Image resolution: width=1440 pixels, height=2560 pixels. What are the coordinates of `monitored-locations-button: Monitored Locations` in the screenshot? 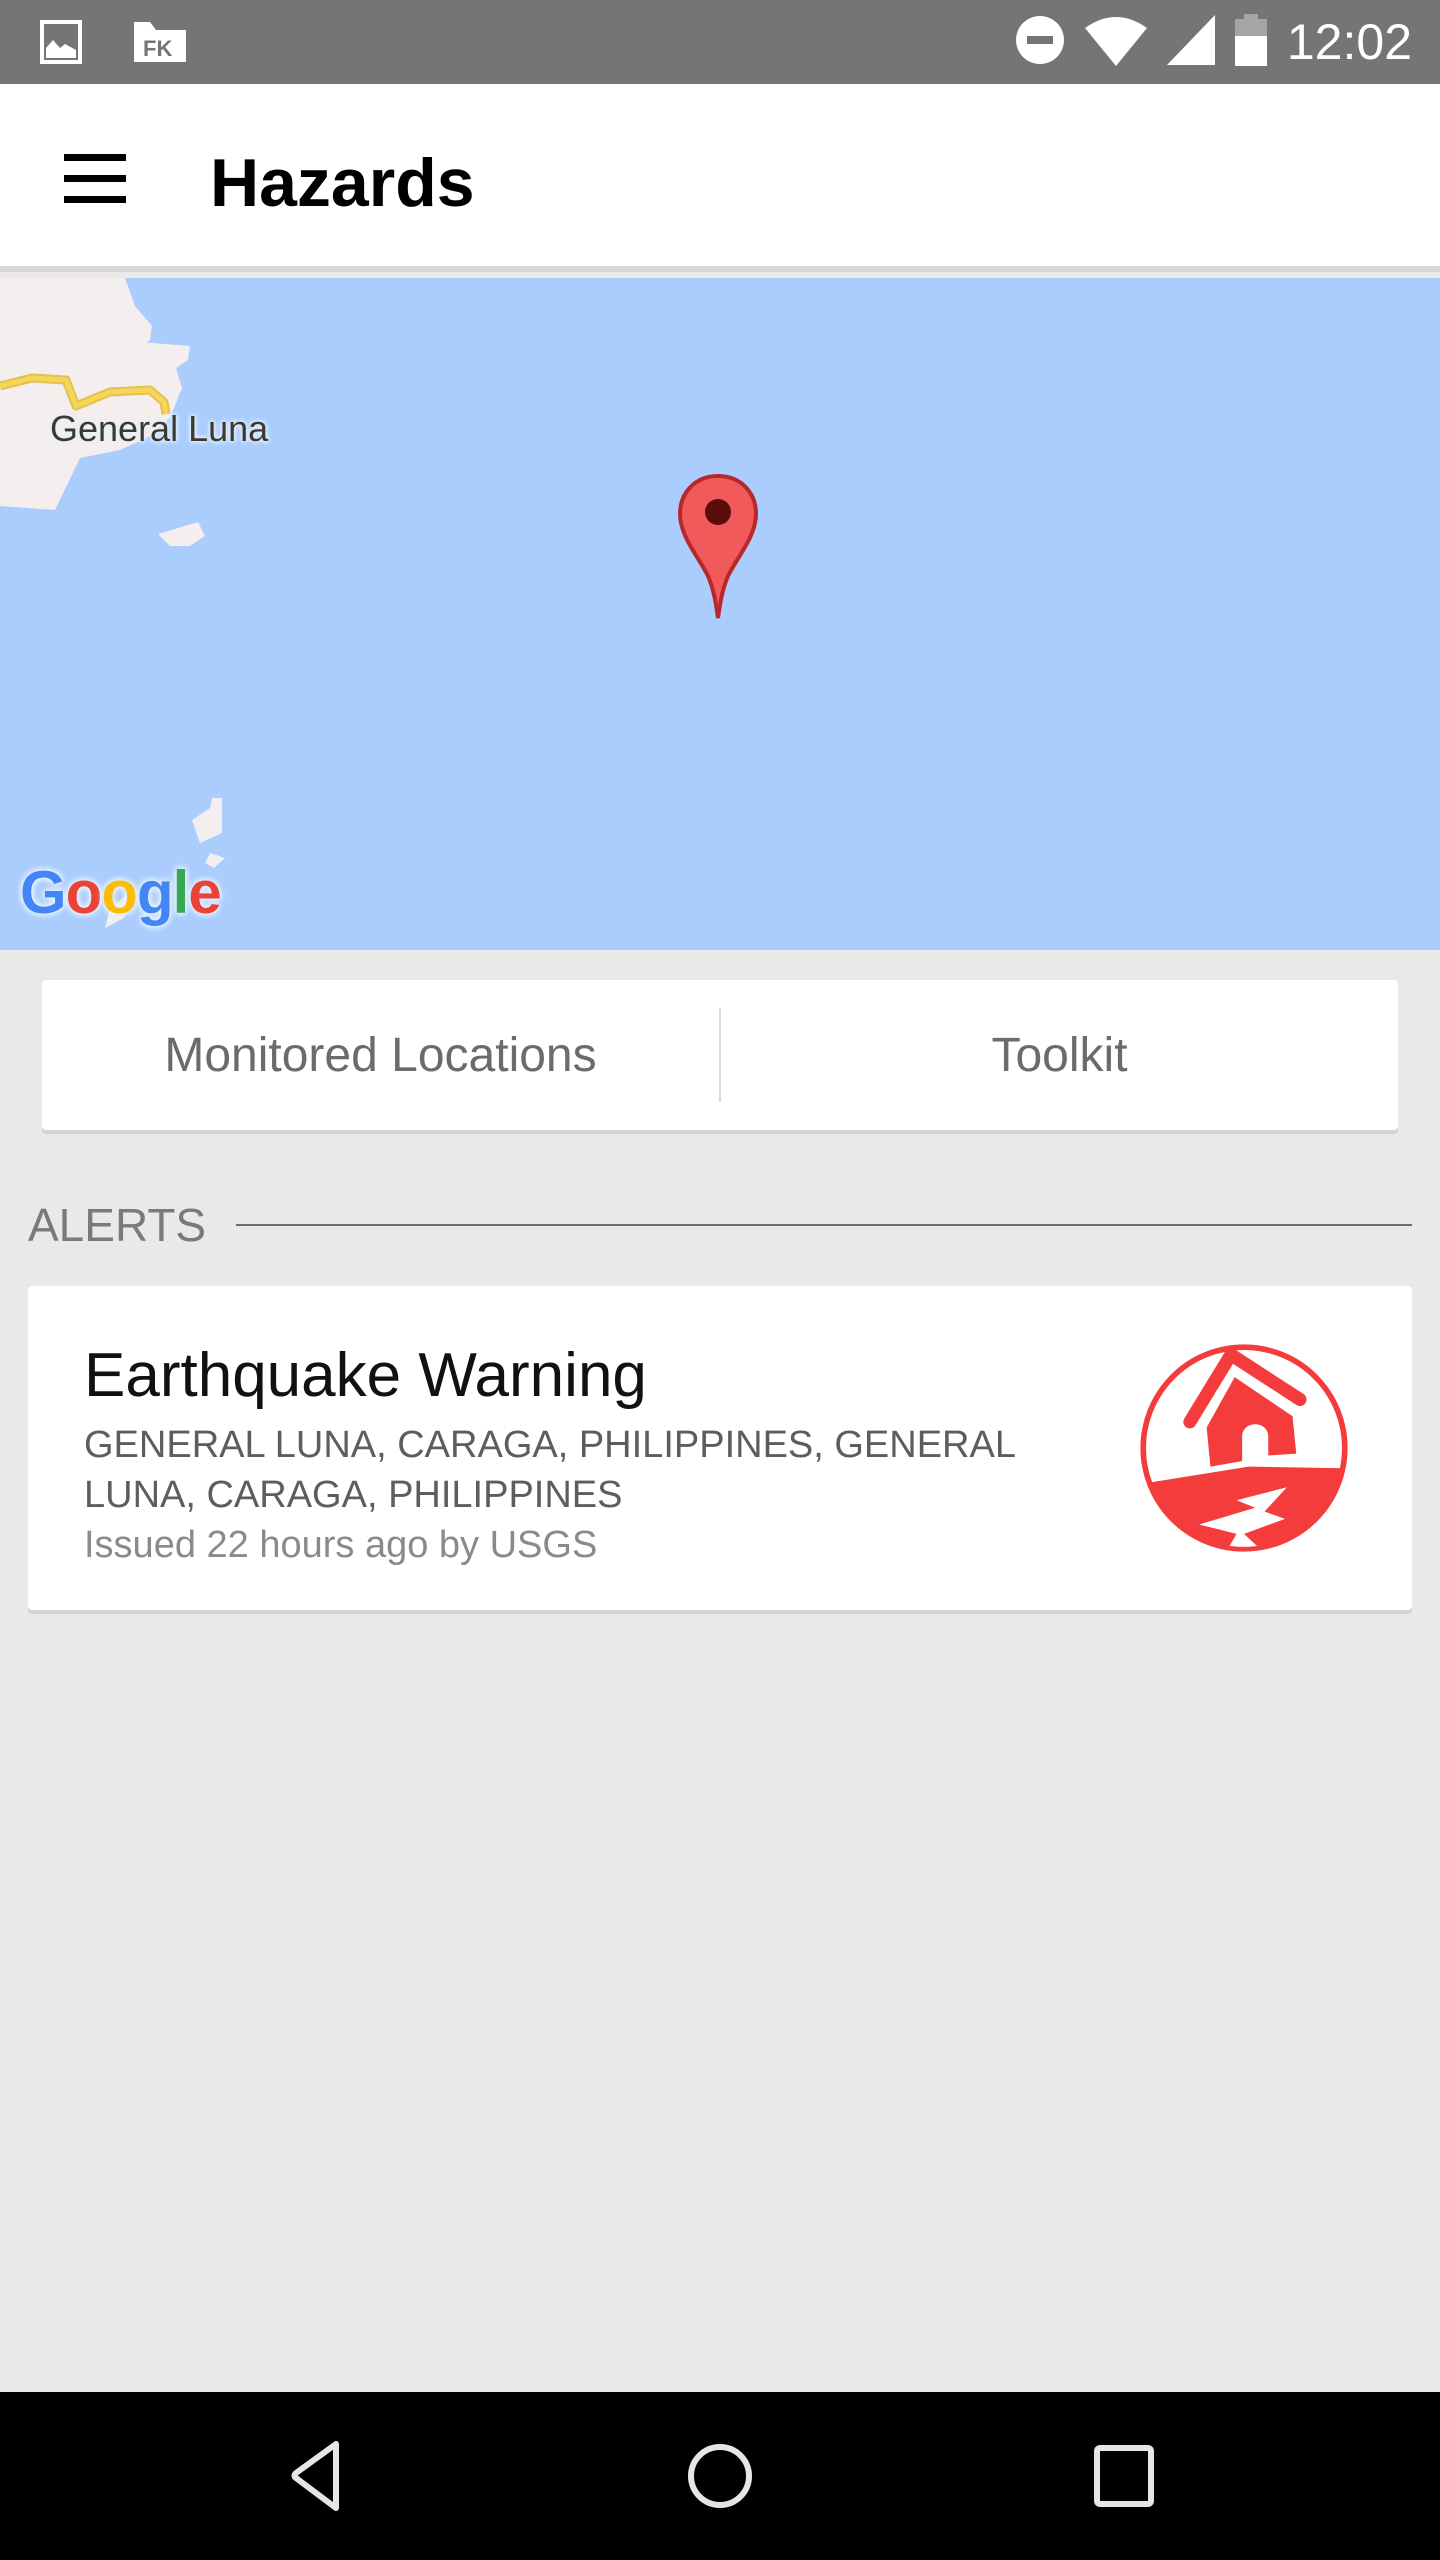 It's located at (380, 1055).